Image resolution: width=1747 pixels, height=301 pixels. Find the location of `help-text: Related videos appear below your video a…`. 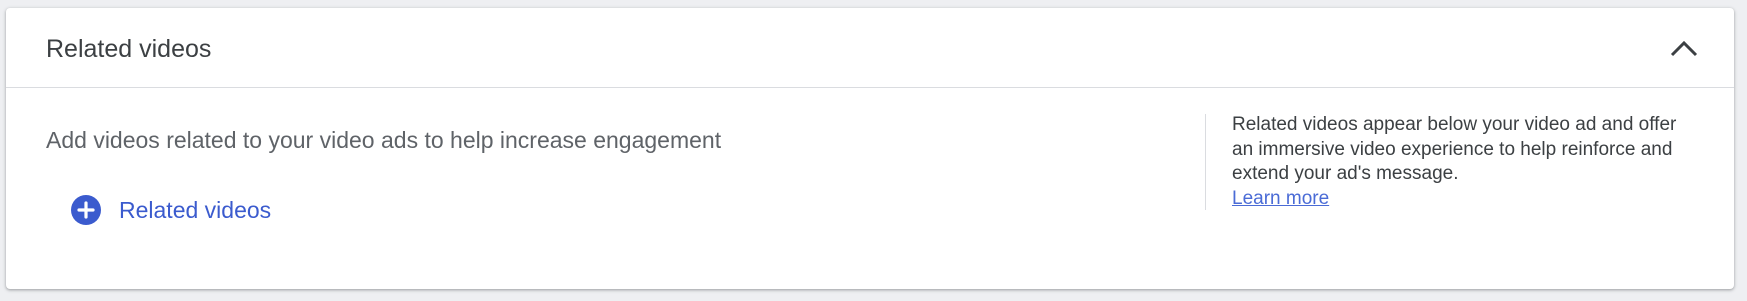

help-text: Related videos appear below your video a… is located at coordinates (1454, 149).